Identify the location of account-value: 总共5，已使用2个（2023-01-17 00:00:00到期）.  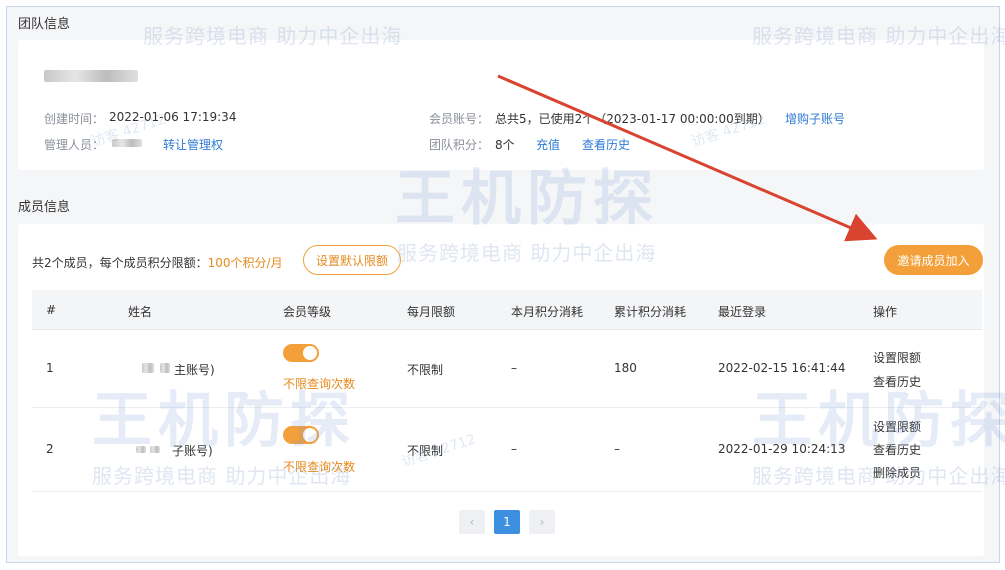
(632, 119).